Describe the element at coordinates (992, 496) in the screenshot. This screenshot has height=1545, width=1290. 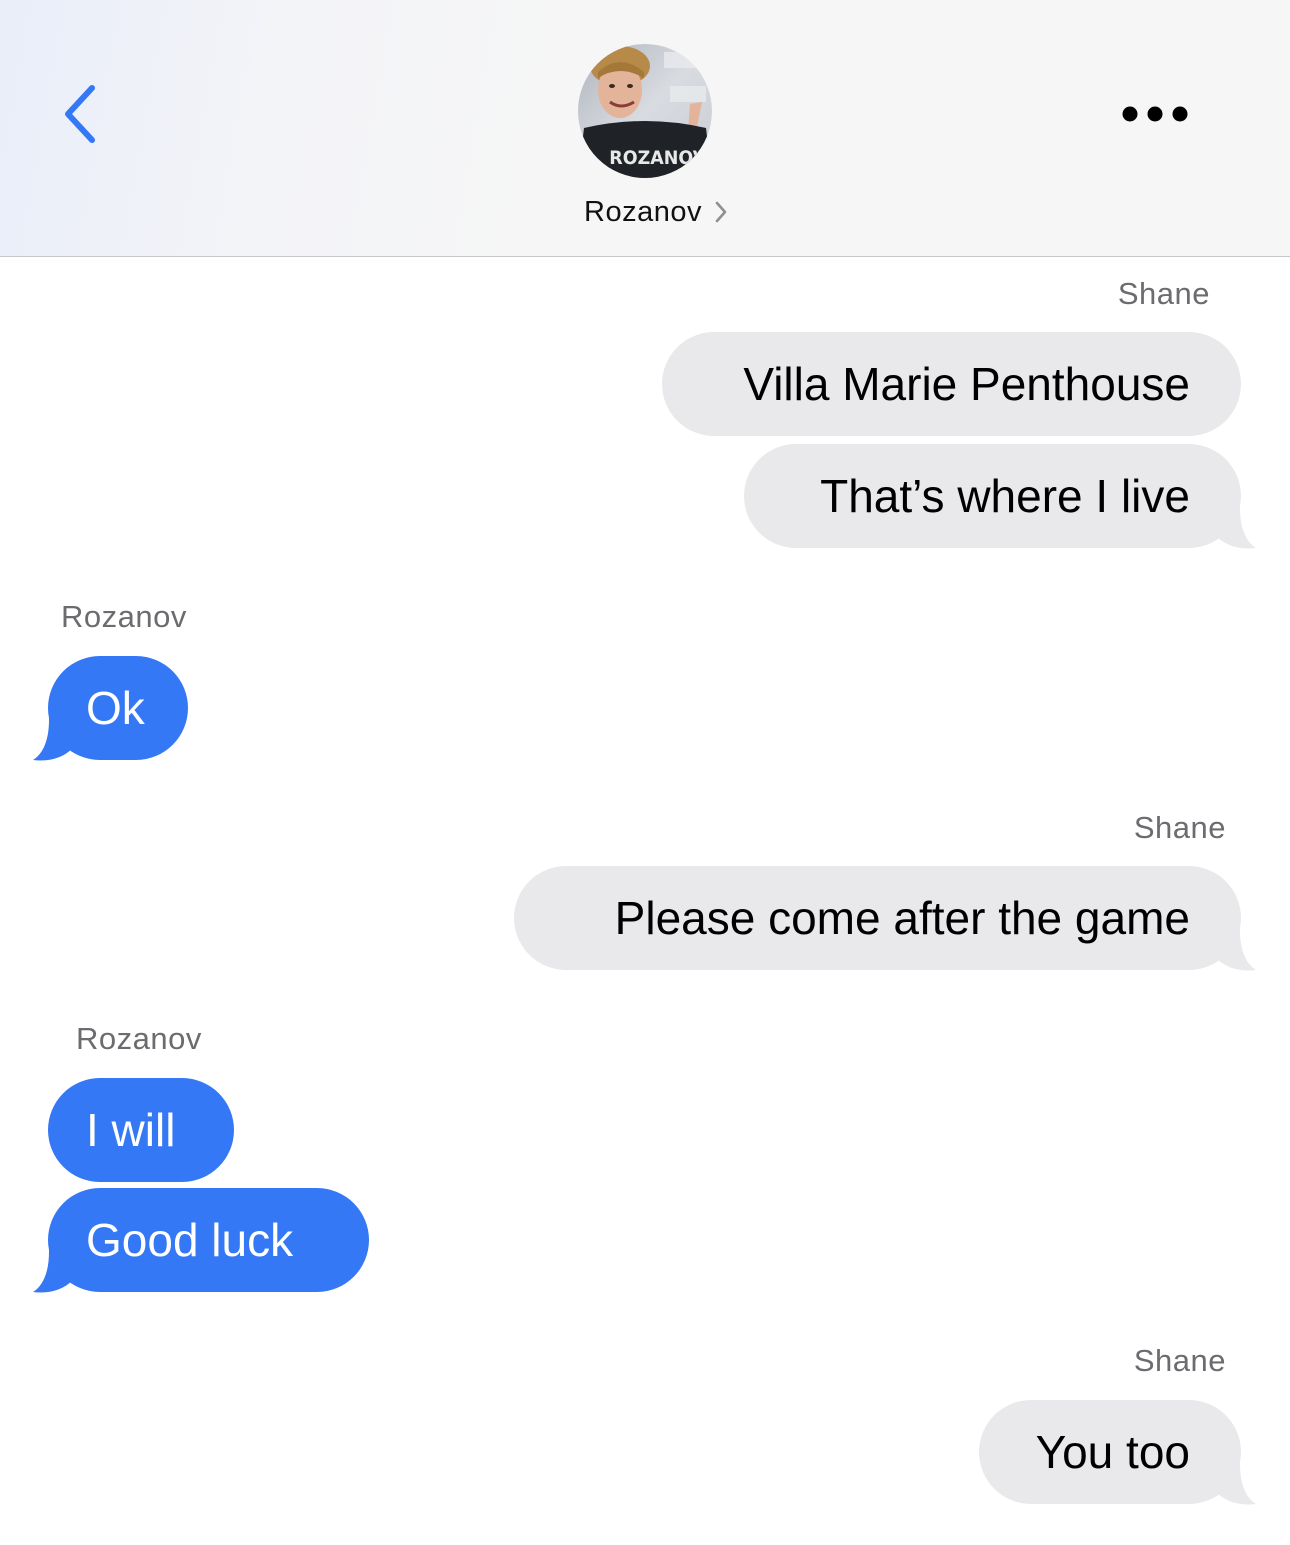
I see `message-bubble: That’s where I live` at that location.